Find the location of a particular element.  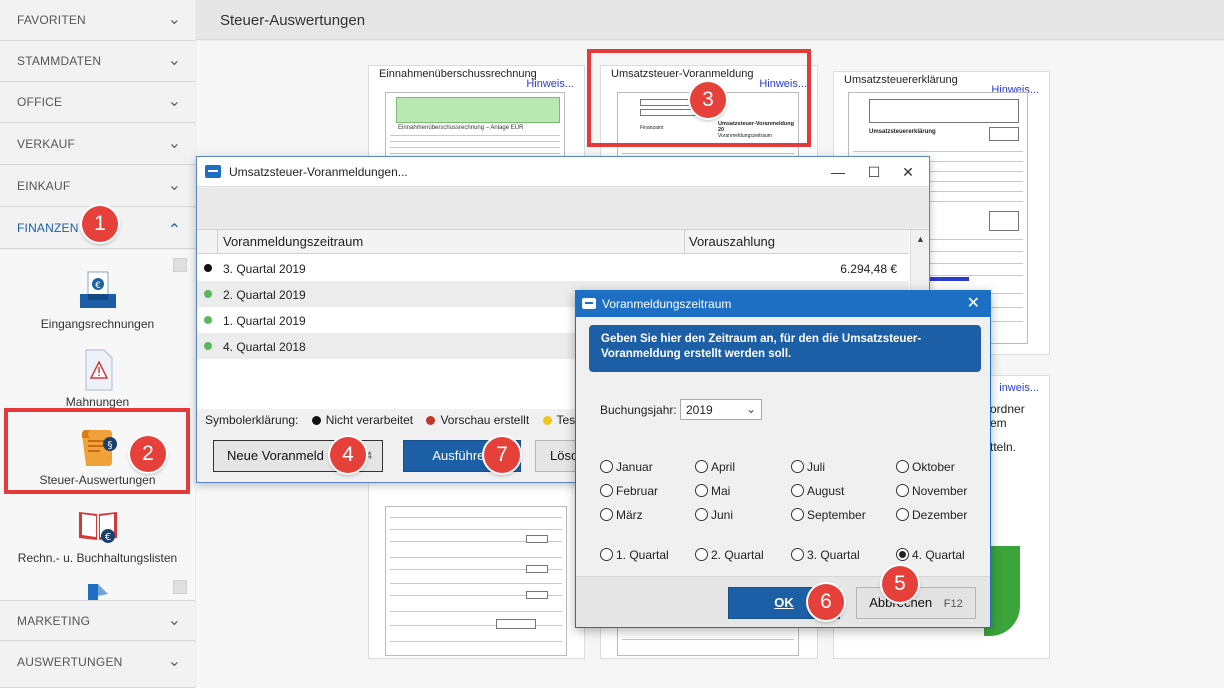

radio-quartal-2: 2. Quartal is located at coordinates (729, 555).